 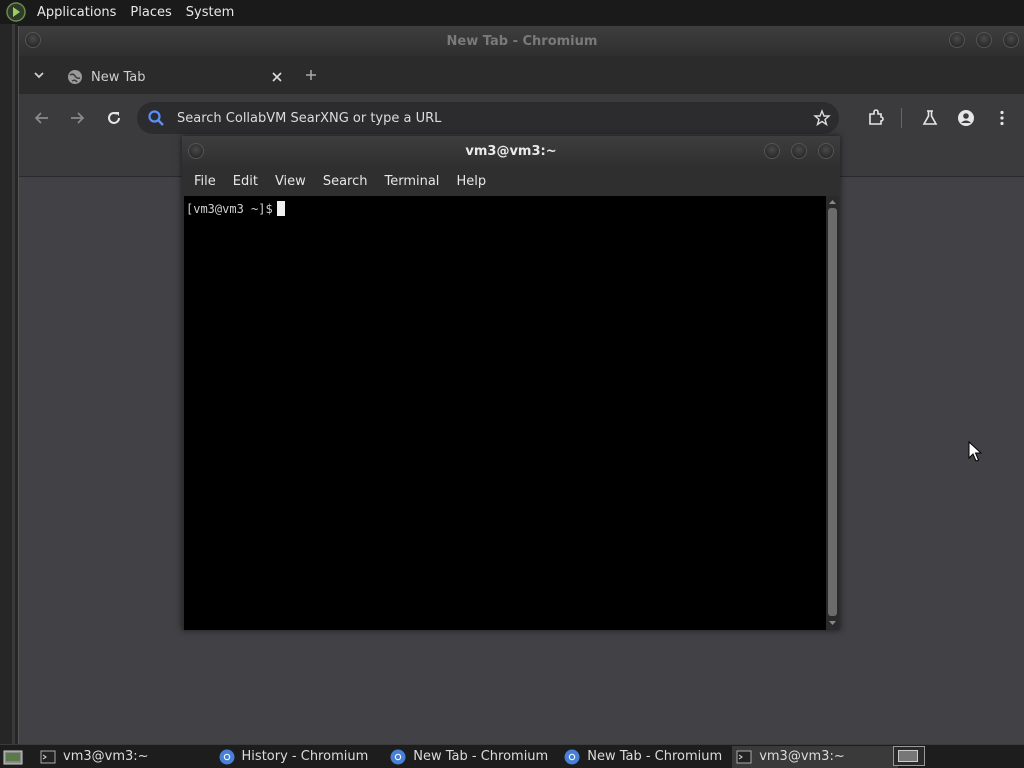 What do you see at coordinates (176, 77) in the screenshot?
I see `tab-new-tab: New Tab` at bounding box center [176, 77].